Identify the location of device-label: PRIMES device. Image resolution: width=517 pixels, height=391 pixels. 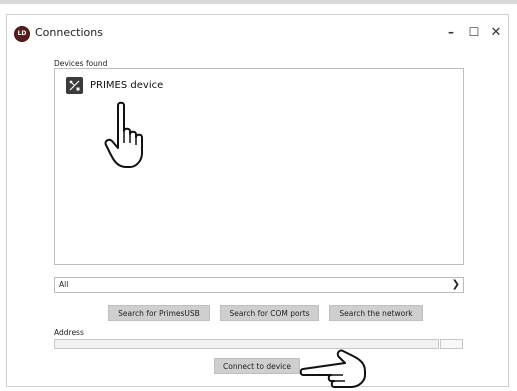
(127, 85).